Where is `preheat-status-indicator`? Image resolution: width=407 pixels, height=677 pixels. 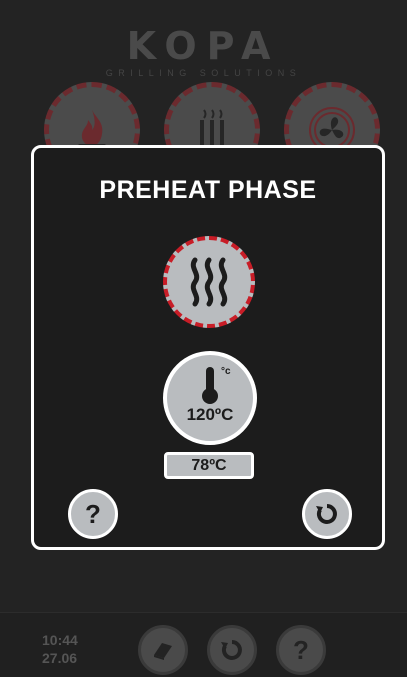 preheat-status-indicator is located at coordinates (209, 282).